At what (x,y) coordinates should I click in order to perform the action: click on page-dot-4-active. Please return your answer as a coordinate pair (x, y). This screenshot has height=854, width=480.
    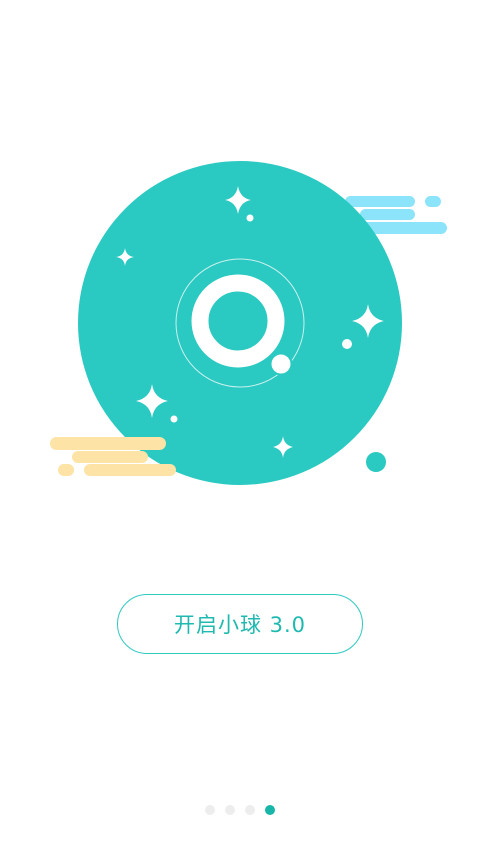
    Looking at the image, I should click on (270, 810).